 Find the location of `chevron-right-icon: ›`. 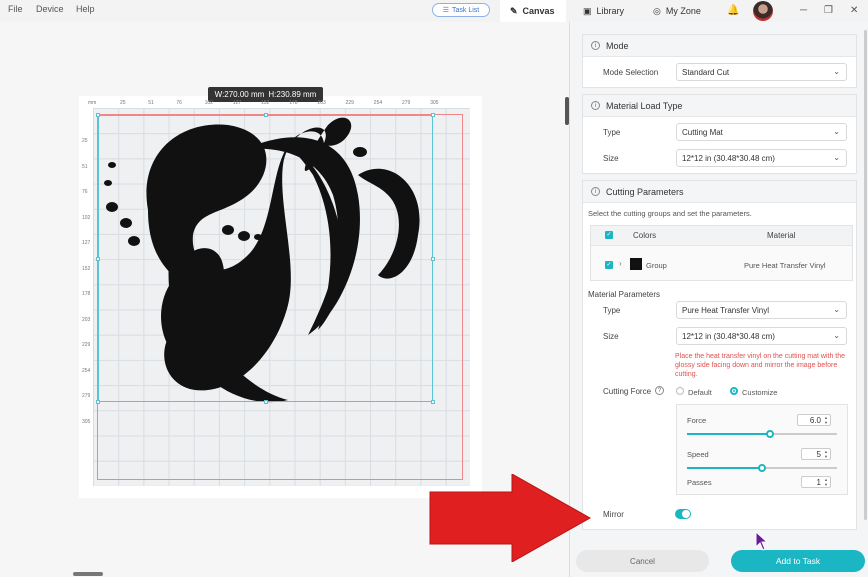

chevron-right-icon: › is located at coordinates (620, 263).